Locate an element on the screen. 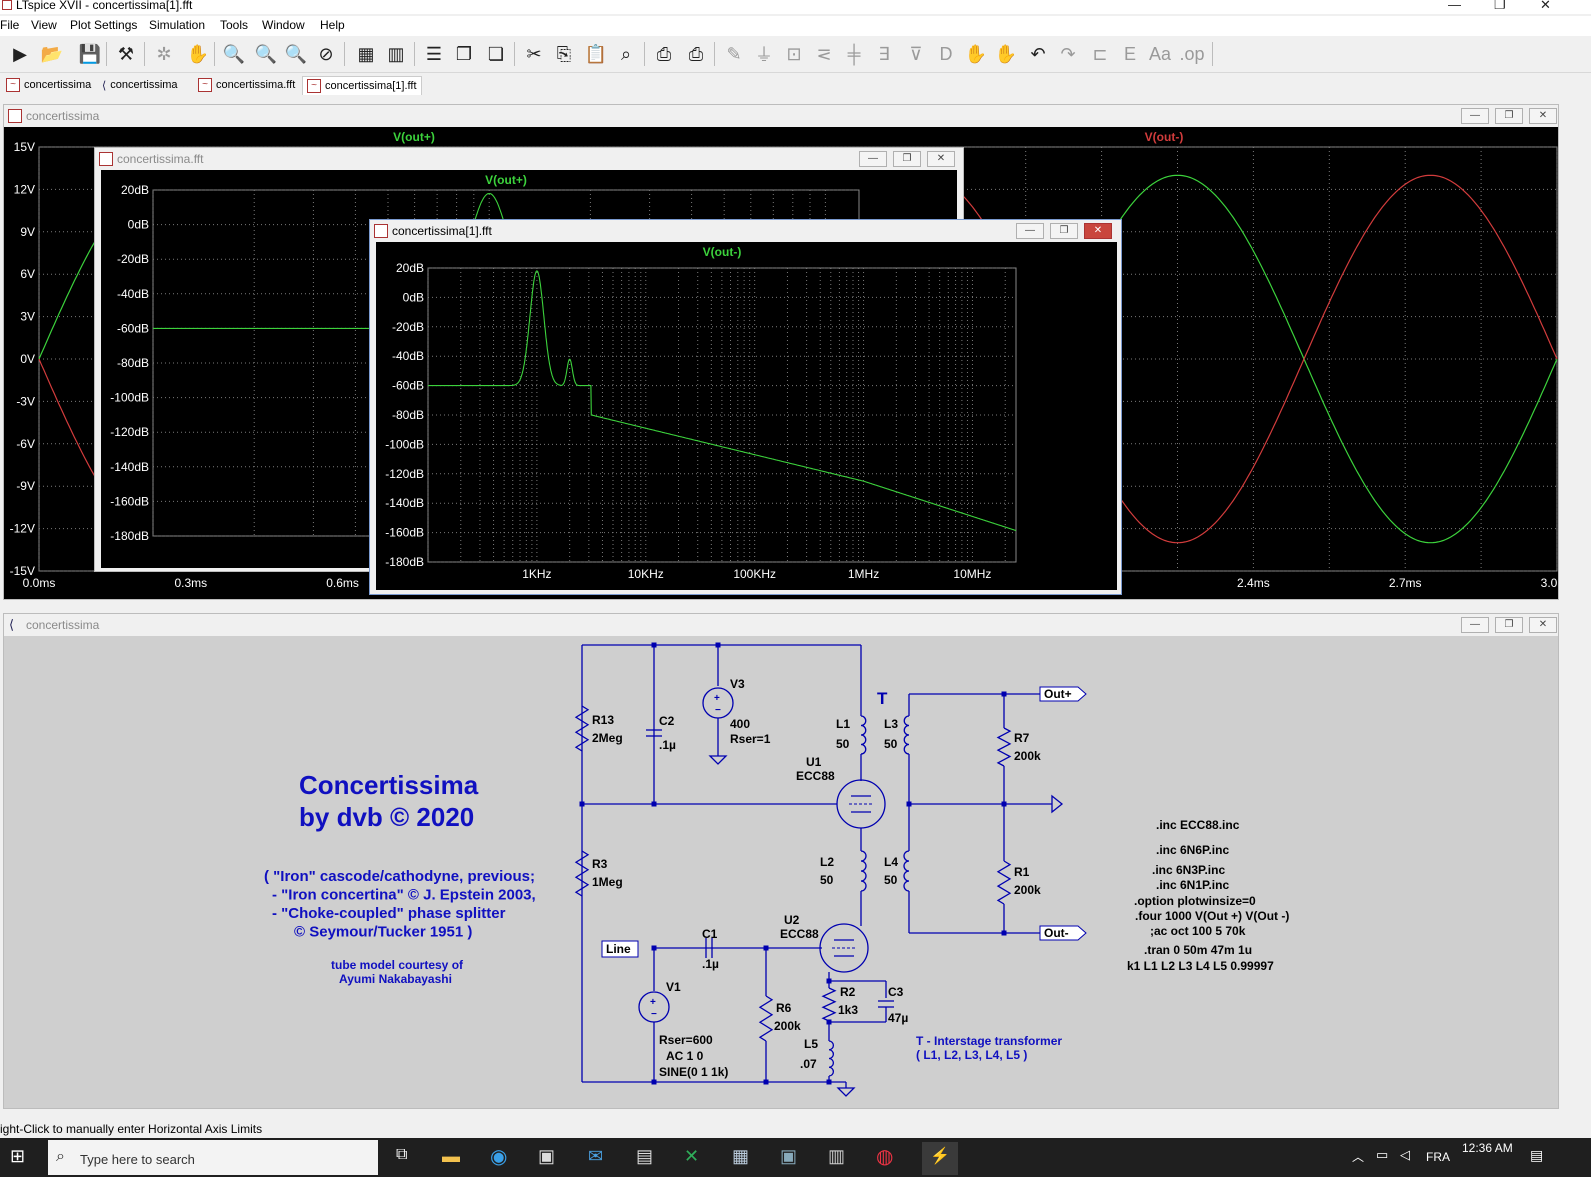  file-explorer-icon: ▬ is located at coordinates (451, 1156).